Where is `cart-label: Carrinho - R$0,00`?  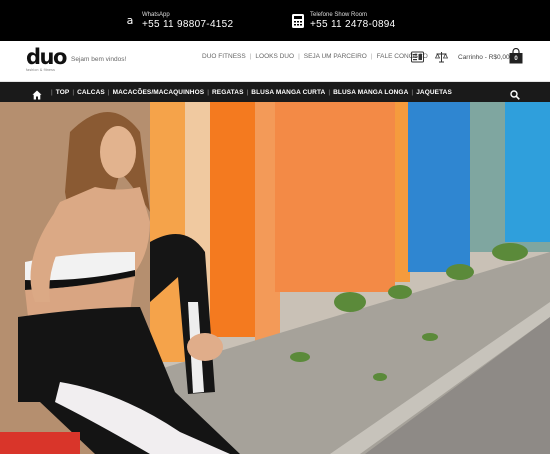
cart-label: Carrinho - R$0,00 is located at coordinates (484, 57).